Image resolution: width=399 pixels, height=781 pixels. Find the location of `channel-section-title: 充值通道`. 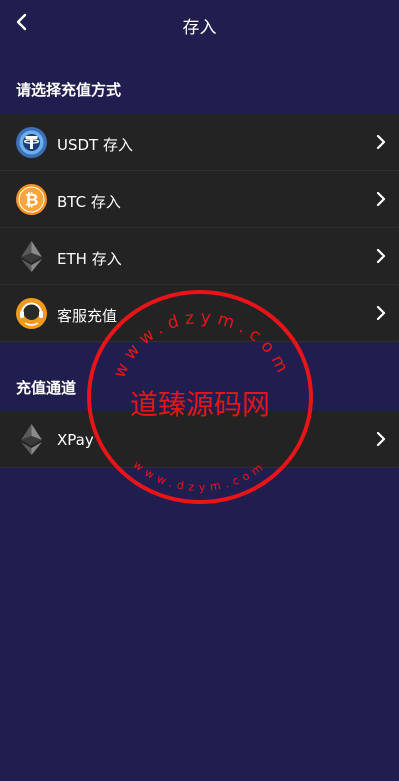

channel-section-title: 充值通道 is located at coordinates (46, 388).